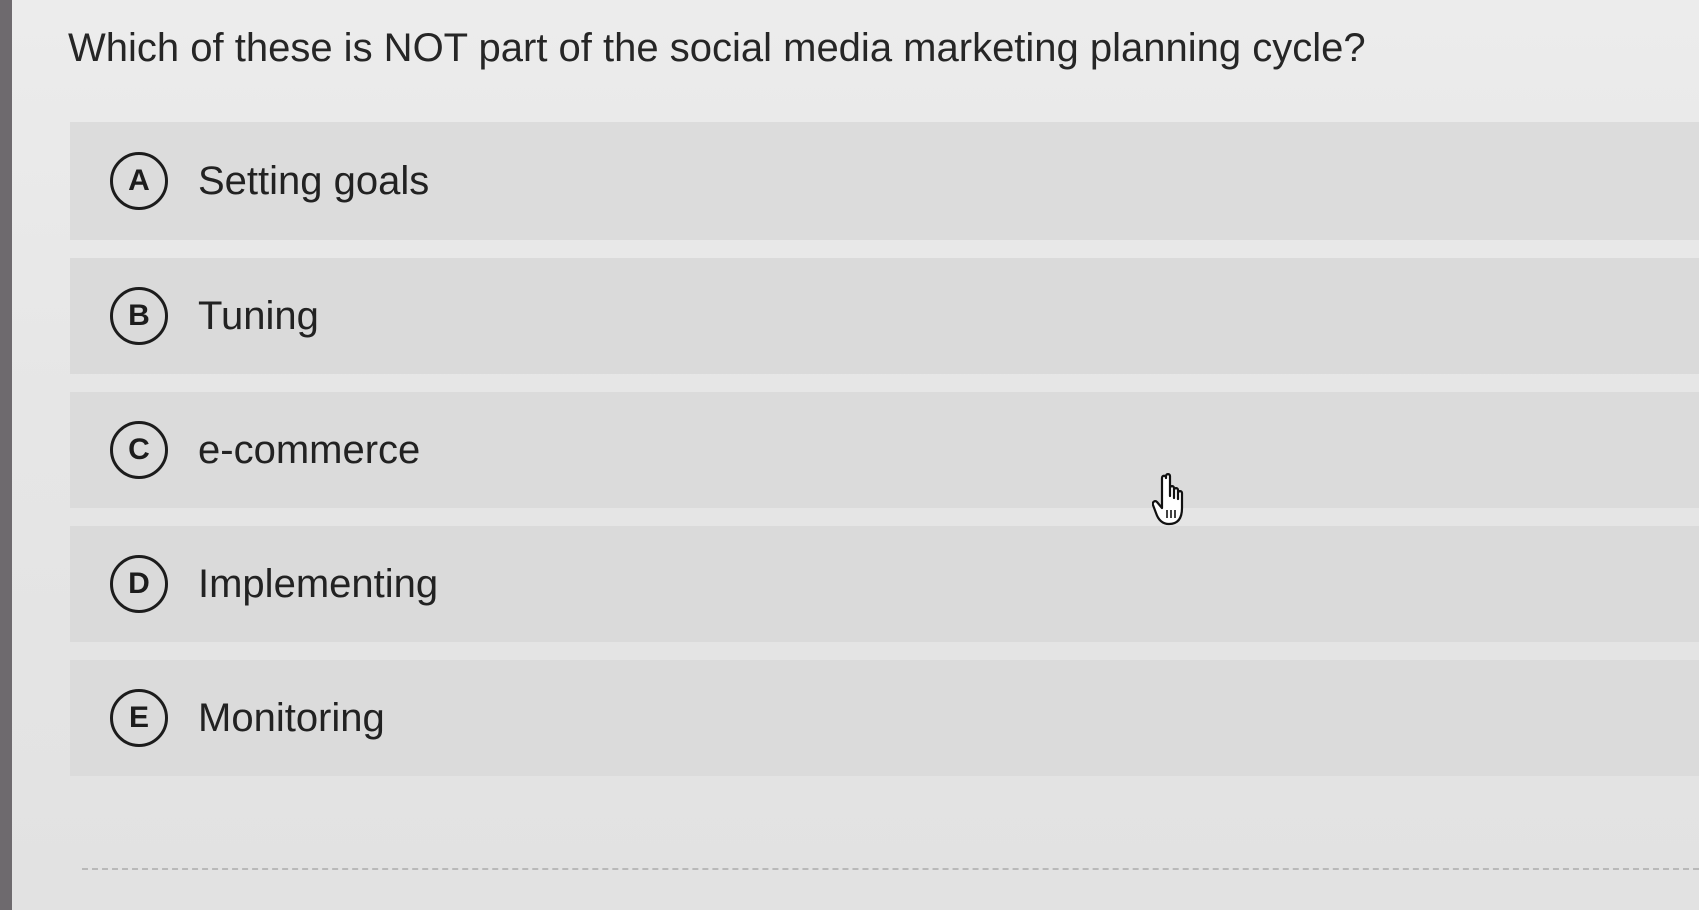  I want to click on option-e-label: Monitoring, so click(291, 717).